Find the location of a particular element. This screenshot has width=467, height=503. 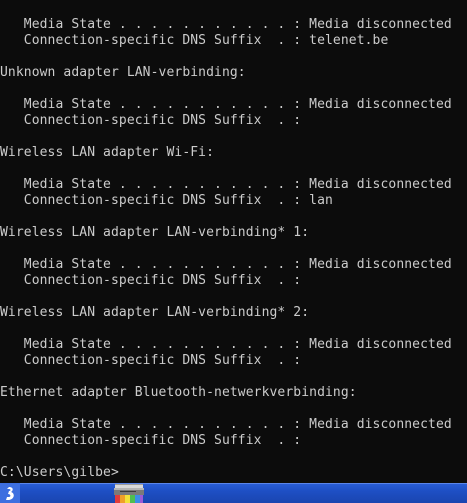

command-prompt: C:\Users\gilbe> is located at coordinates (233, 473).